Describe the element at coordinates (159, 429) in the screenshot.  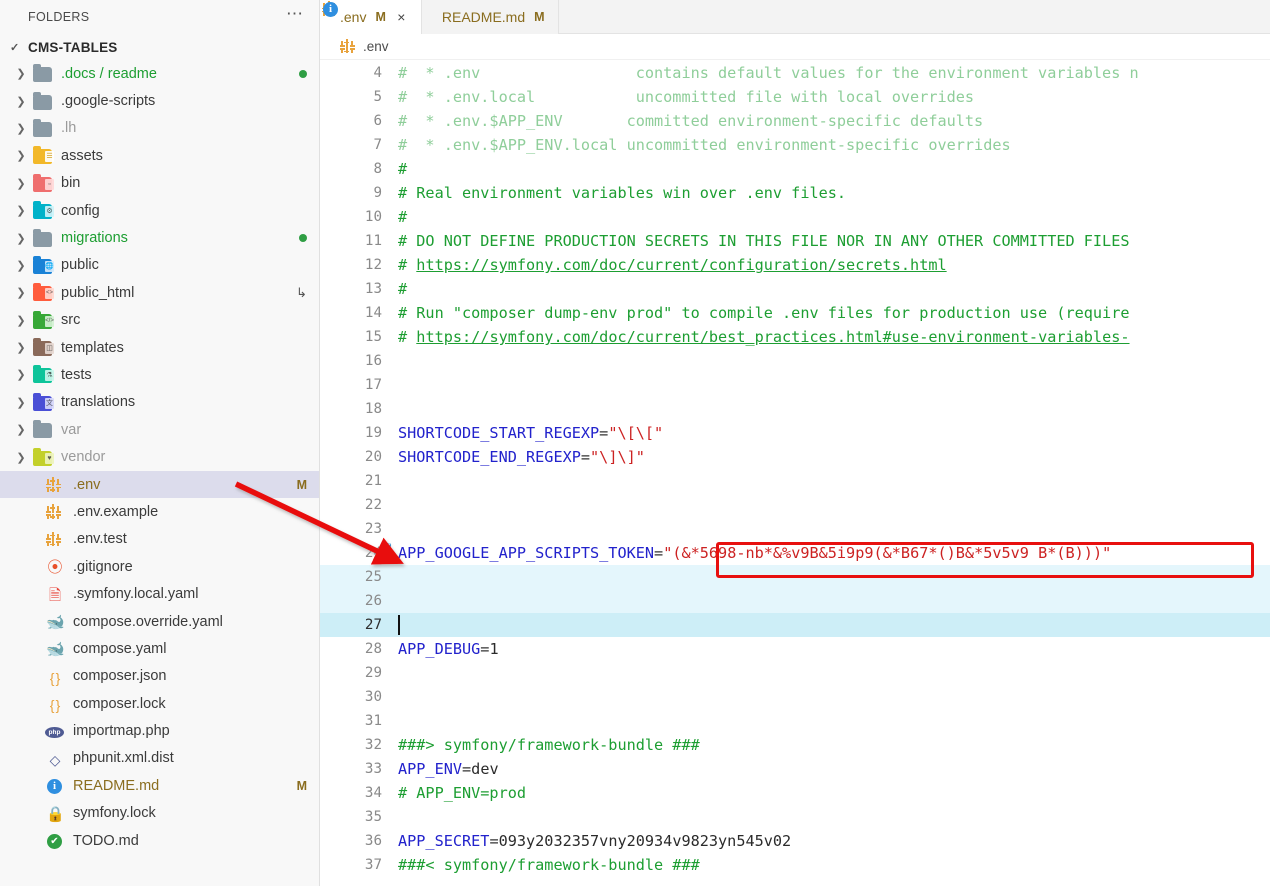
I see `folder-row-var: ❯ var` at that location.